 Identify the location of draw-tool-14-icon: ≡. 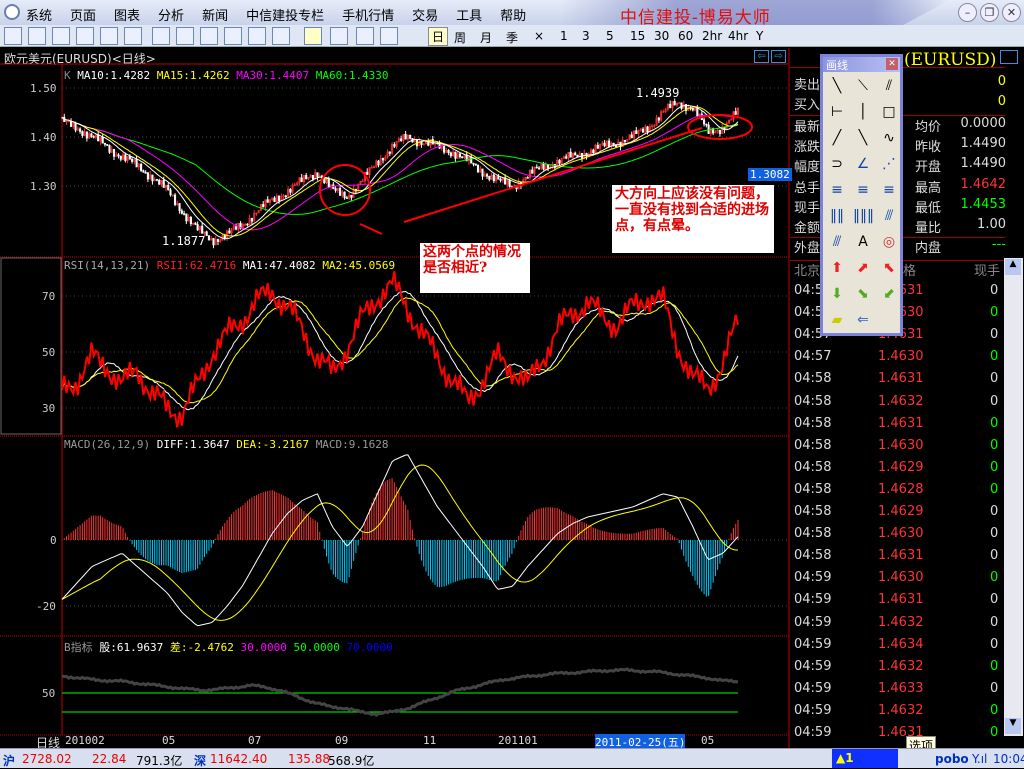
(889, 190).